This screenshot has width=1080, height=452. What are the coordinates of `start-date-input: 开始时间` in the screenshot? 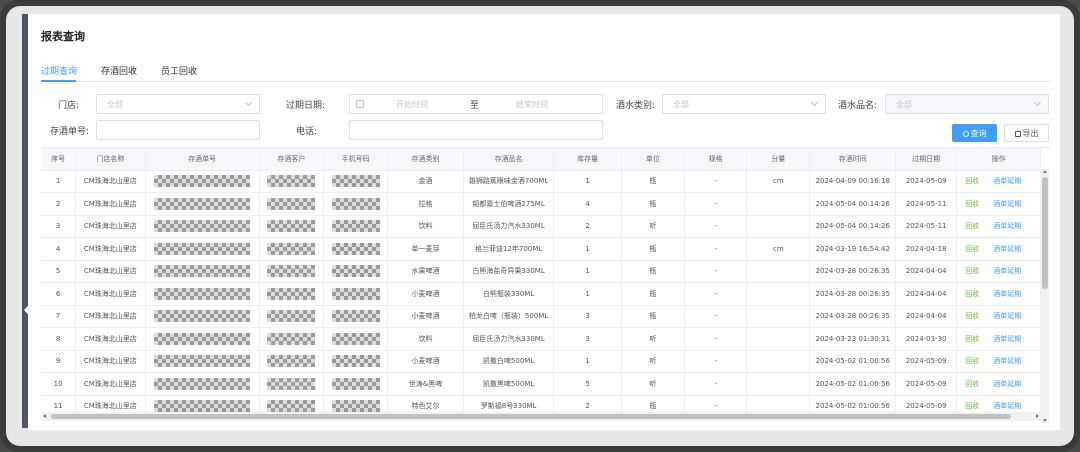 It's located at (412, 104).